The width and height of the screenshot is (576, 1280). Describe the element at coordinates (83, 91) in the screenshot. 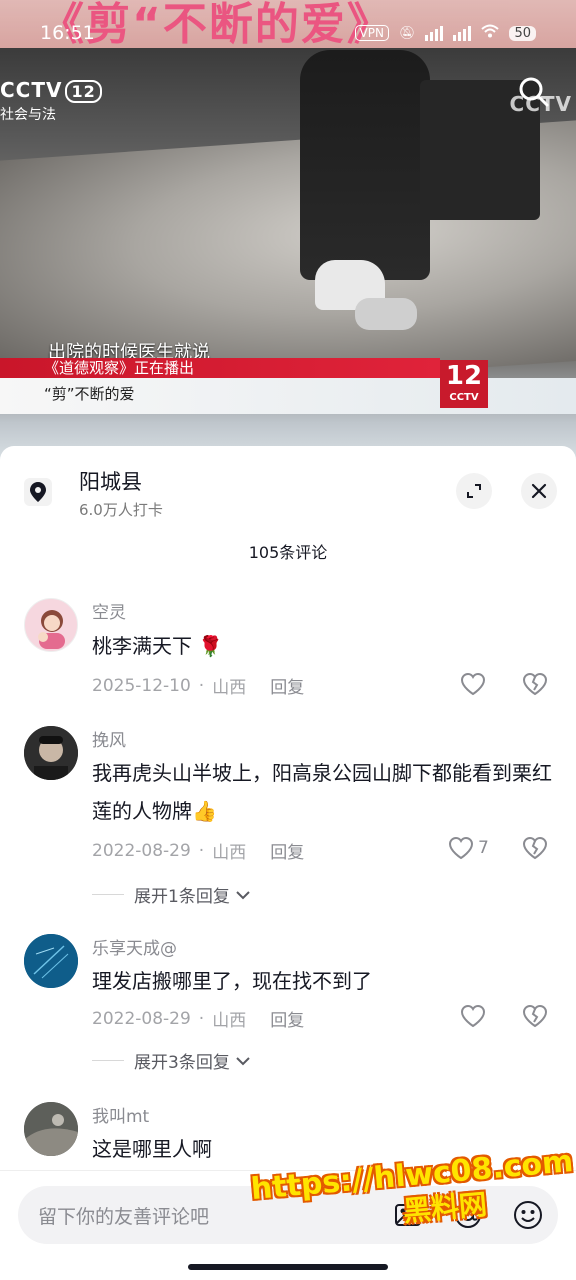

I see `channel-number: 12` at that location.